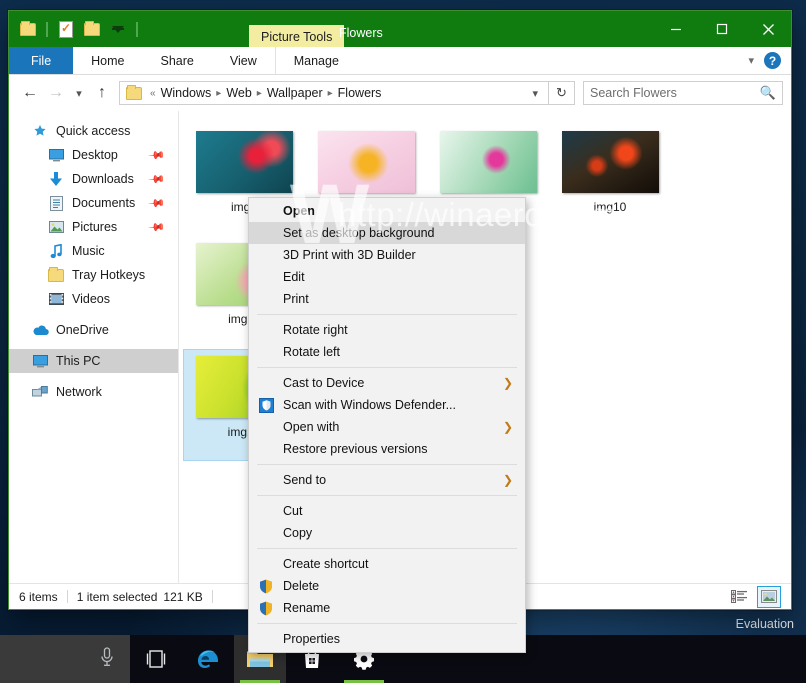 This screenshot has width=806, height=683. I want to click on properties-icon, so click(66, 29).